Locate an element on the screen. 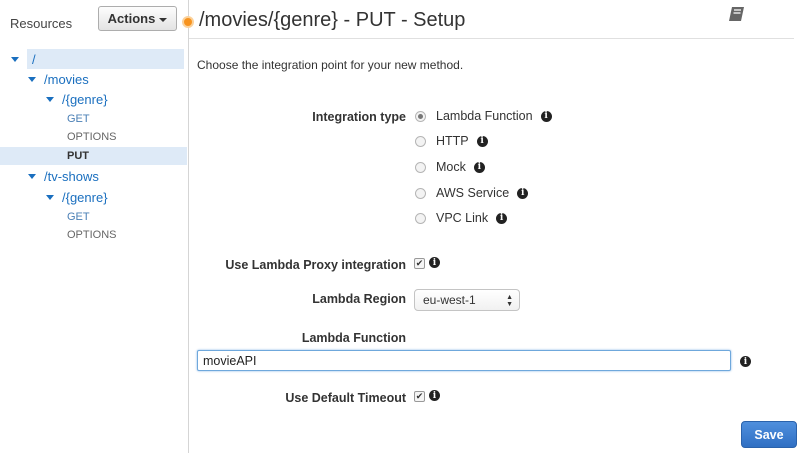  radio-label: HTTP is located at coordinates (452, 141).